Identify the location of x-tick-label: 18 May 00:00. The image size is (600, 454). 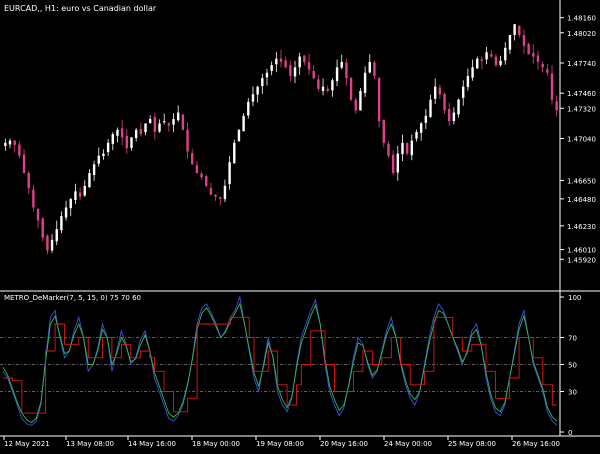
(216, 444).